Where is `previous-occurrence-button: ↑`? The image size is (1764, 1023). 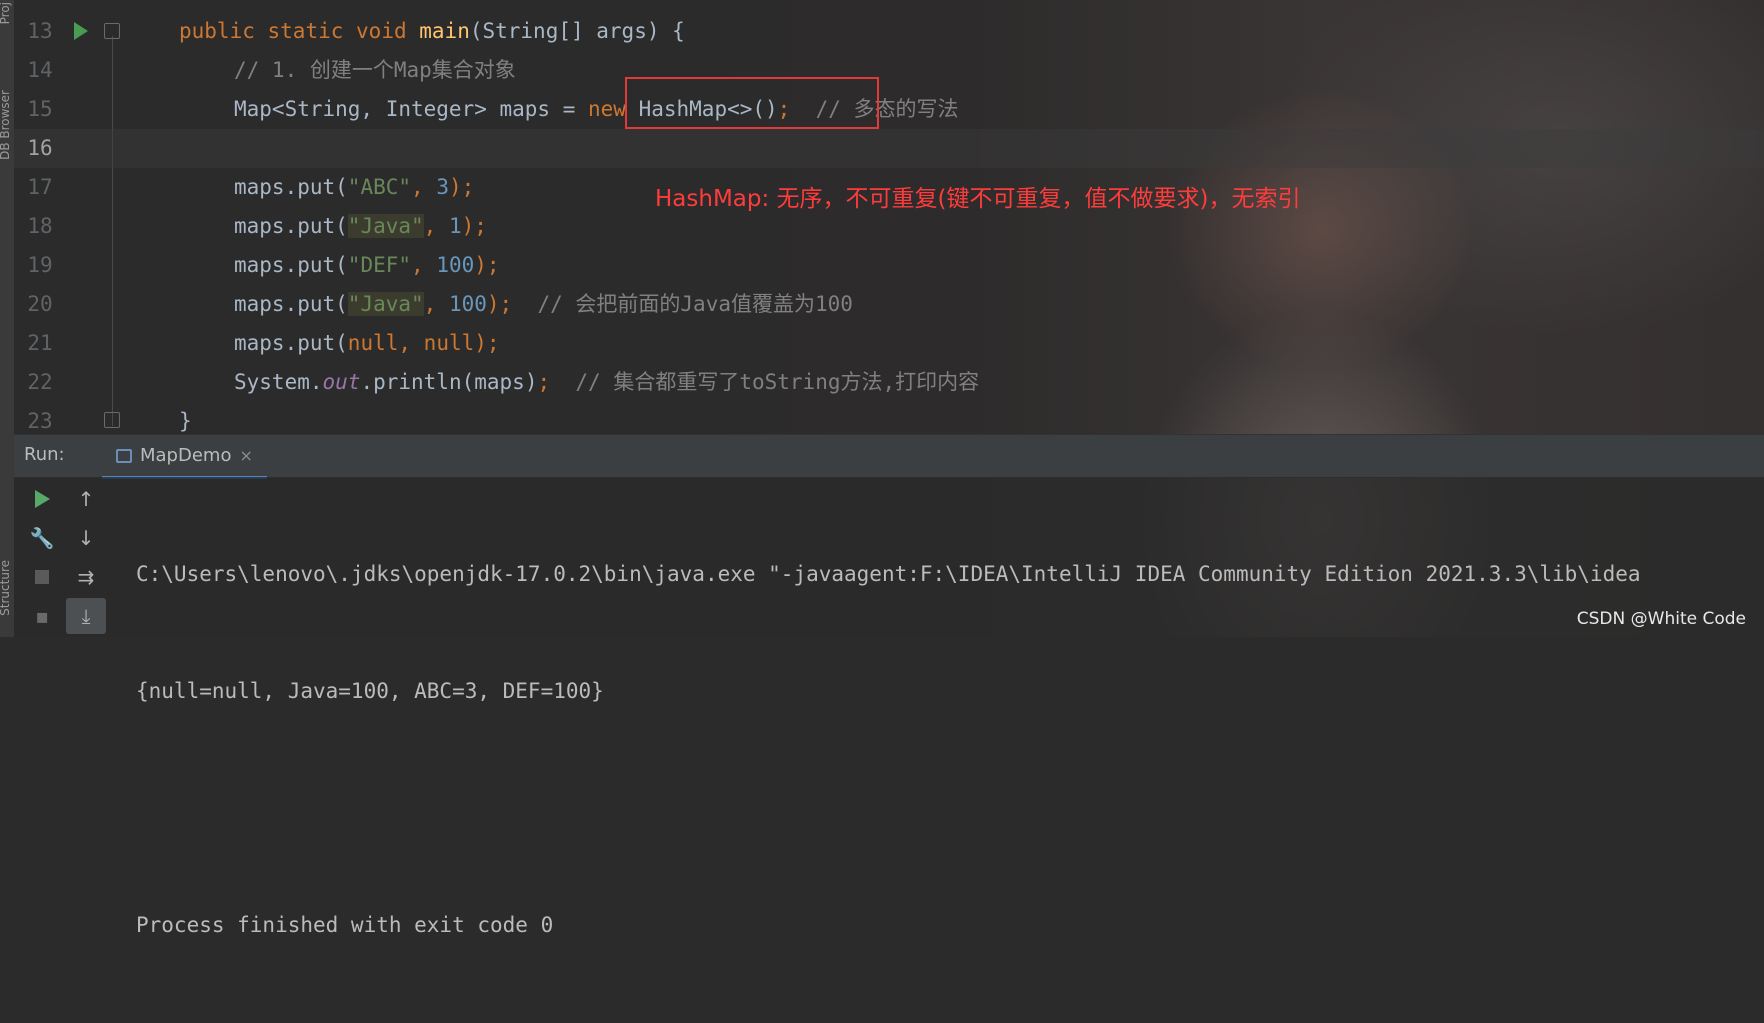 previous-occurrence-button: ↑ is located at coordinates (86, 499).